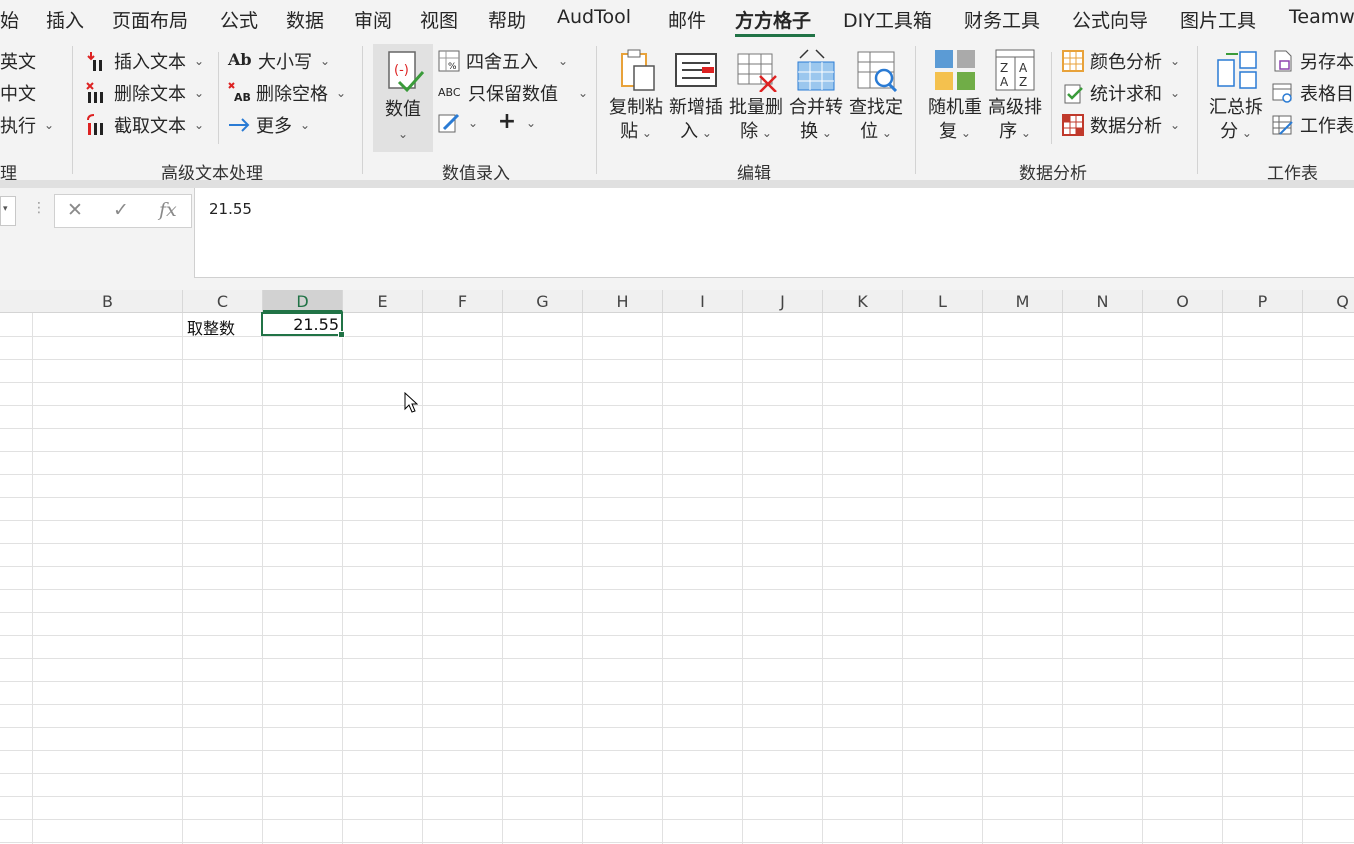 The image size is (1354, 844). I want to click on column-header-n: N, so click(1103, 301).